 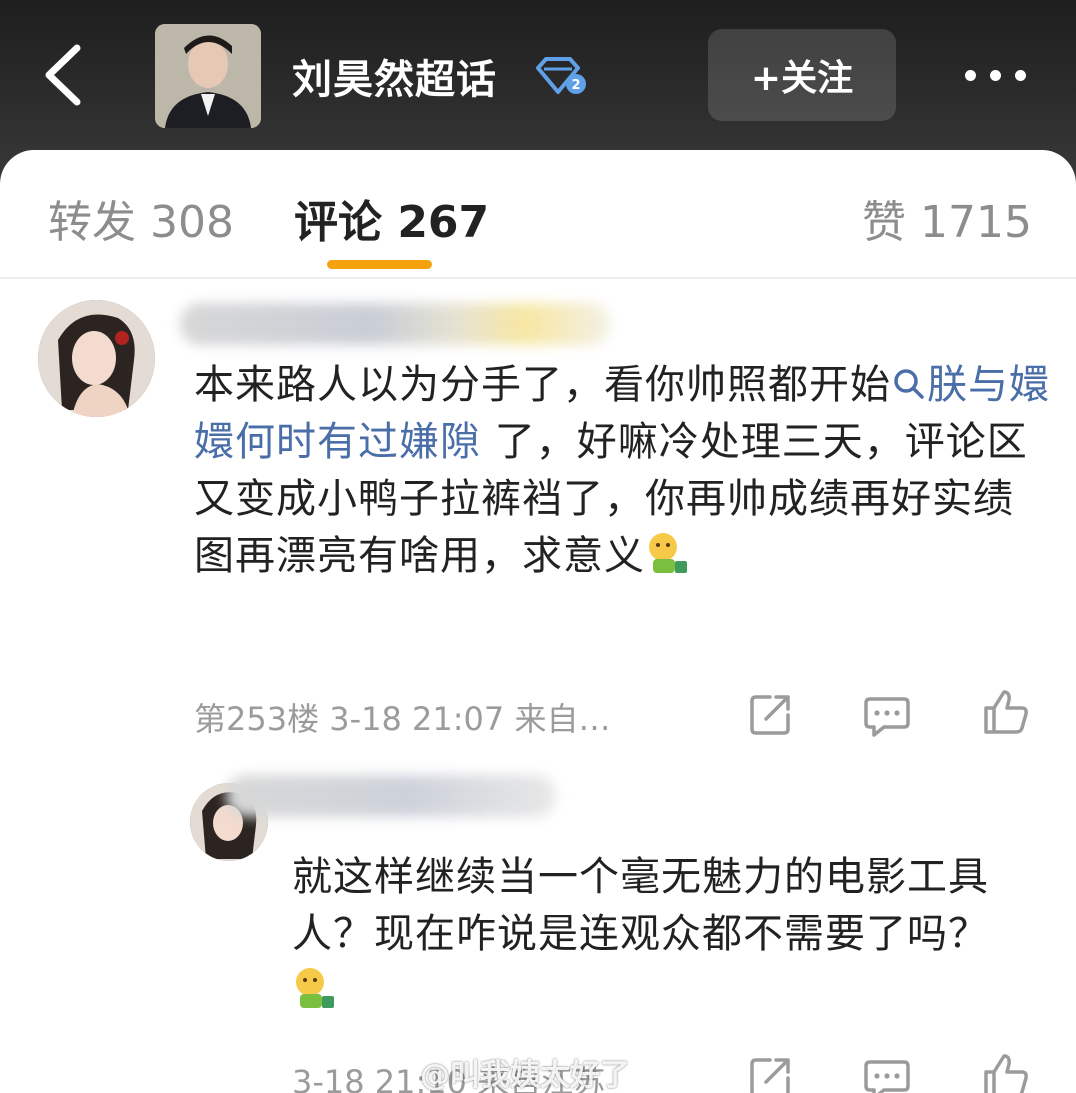 I want to click on follow-button: +关注, so click(x=802, y=75).